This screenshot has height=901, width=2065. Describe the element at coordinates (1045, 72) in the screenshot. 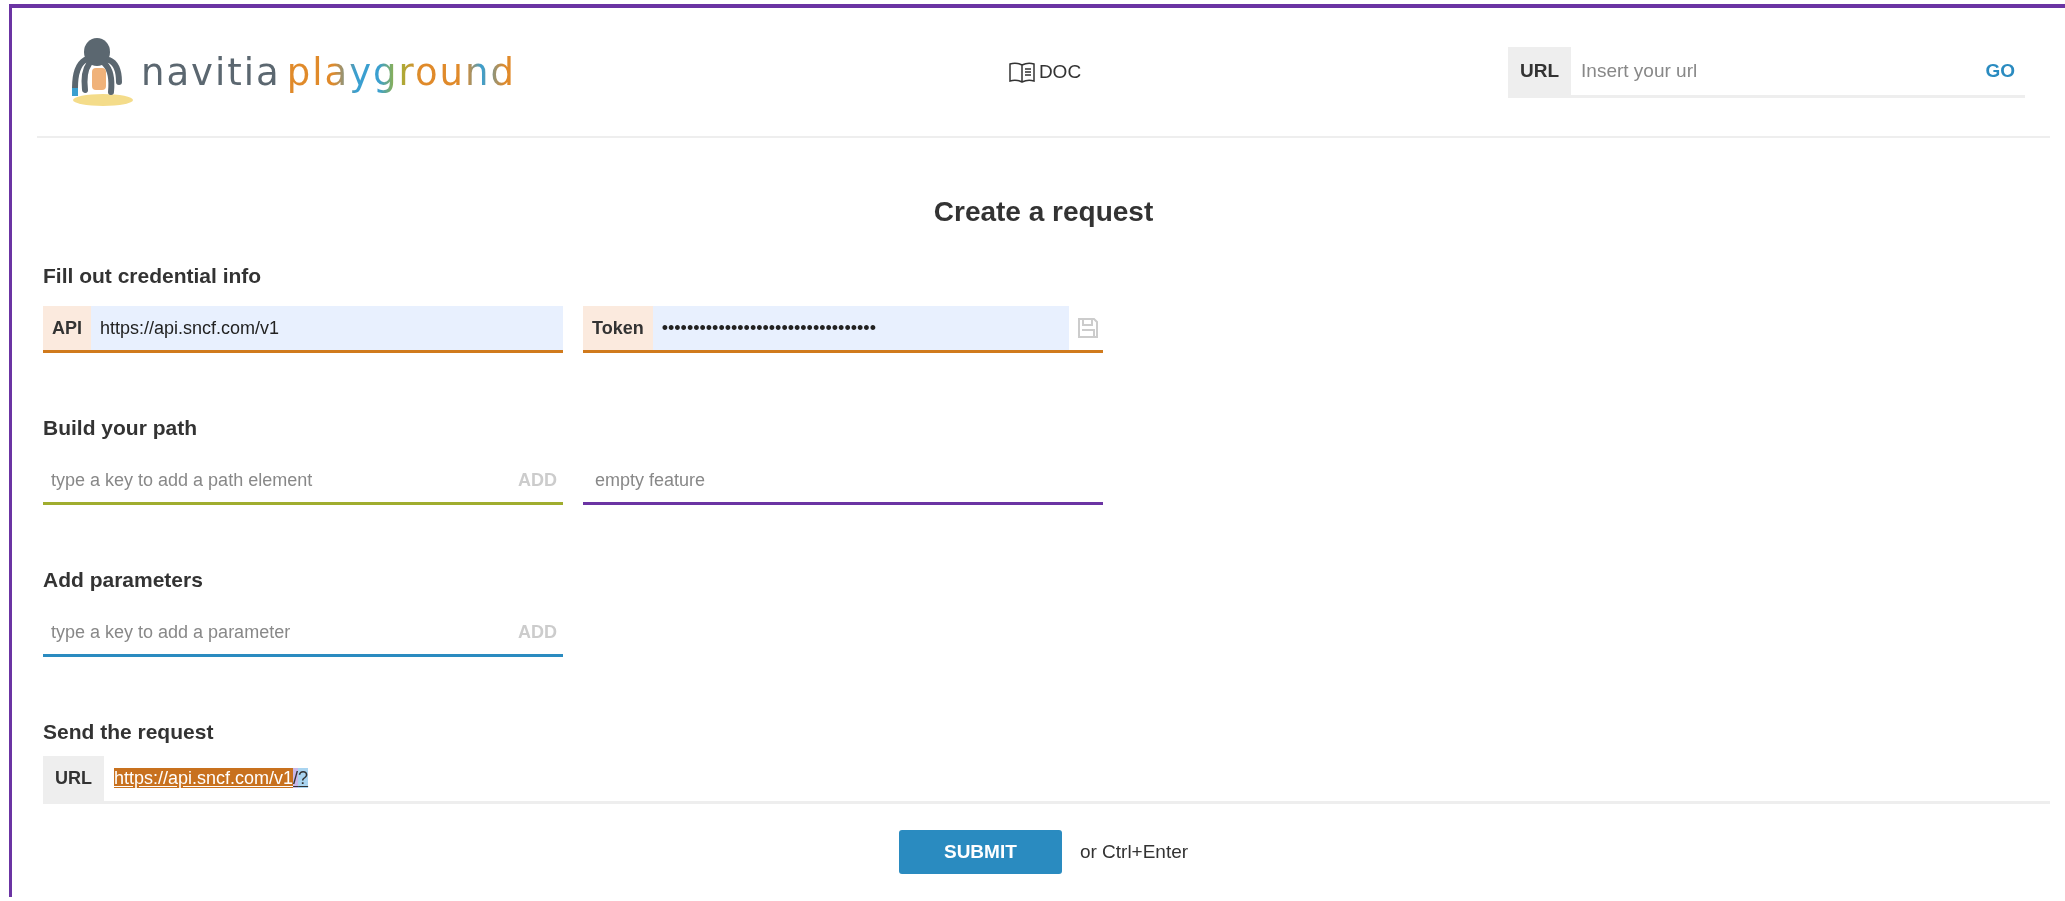

I see `doc-link: DOC` at that location.